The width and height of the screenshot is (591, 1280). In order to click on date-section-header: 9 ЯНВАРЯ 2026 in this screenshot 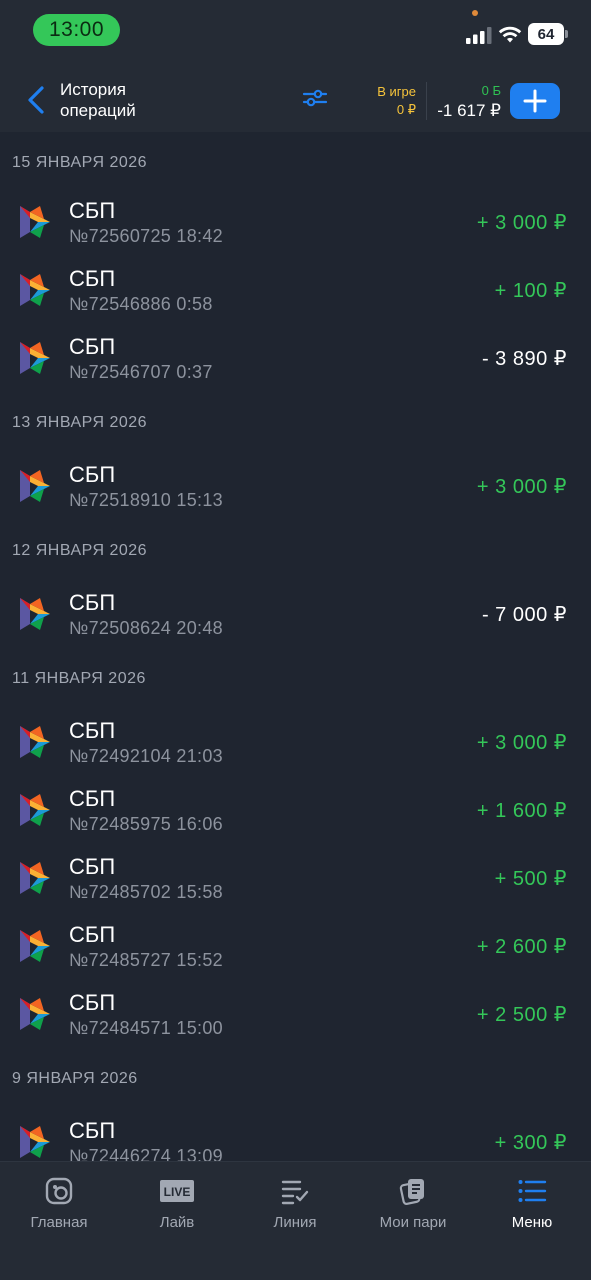, I will do `click(75, 1078)`.